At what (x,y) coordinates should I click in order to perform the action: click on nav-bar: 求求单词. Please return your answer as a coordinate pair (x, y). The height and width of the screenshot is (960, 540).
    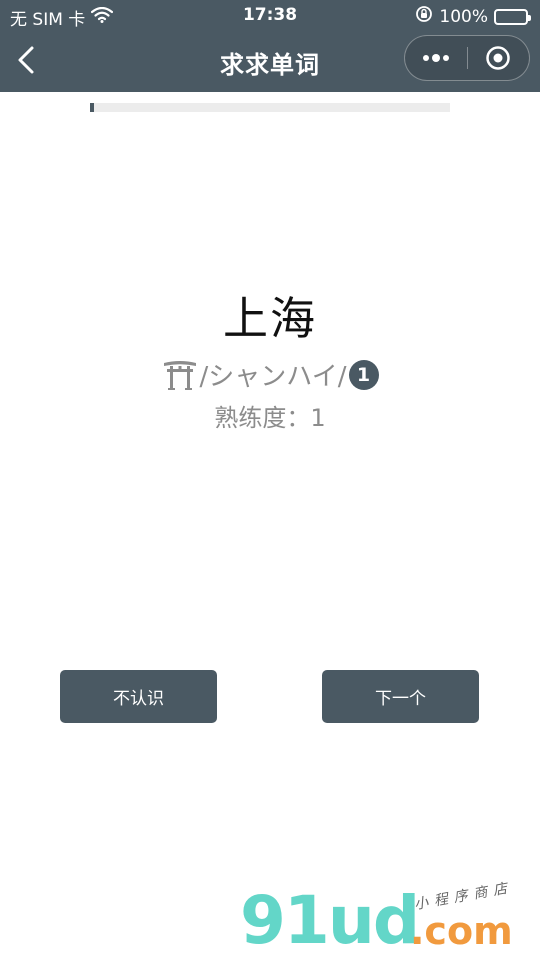
    Looking at the image, I should click on (270, 61).